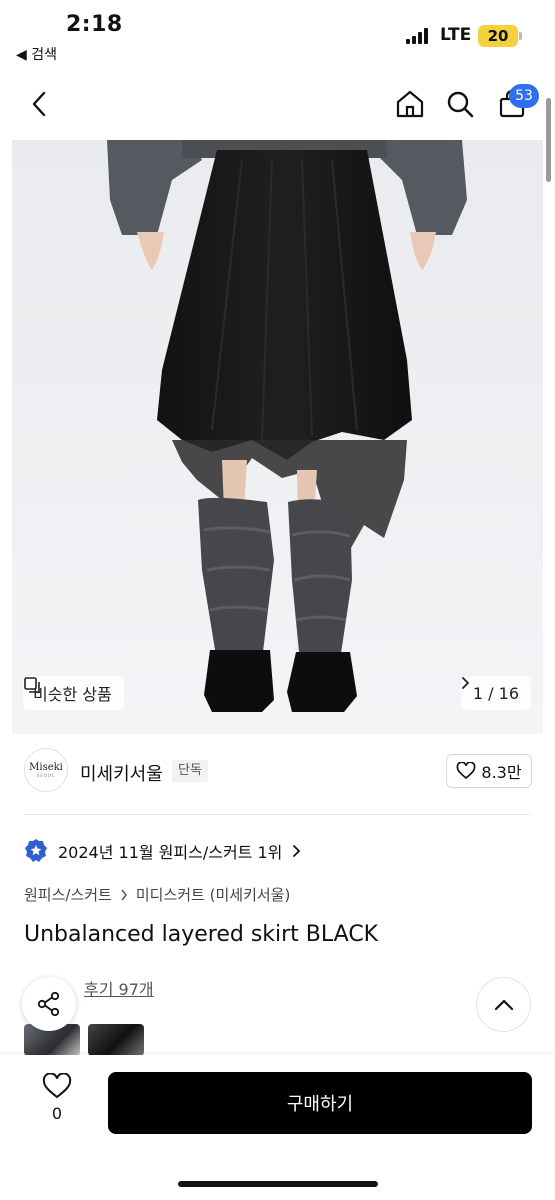 This screenshot has width=555, height=1200. What do you see at coordinates (121, 773) in the screenshot?
I see `brand-name-link: 미세키서울` at bounding box center [121, 773].